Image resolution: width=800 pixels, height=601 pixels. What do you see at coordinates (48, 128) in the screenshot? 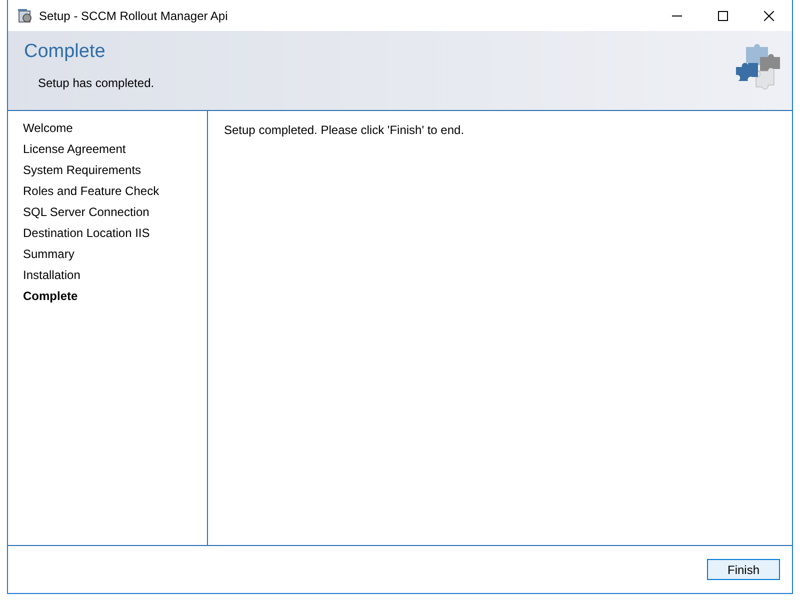
I see `step-item: Welcome` at bounding box center [48, 128].